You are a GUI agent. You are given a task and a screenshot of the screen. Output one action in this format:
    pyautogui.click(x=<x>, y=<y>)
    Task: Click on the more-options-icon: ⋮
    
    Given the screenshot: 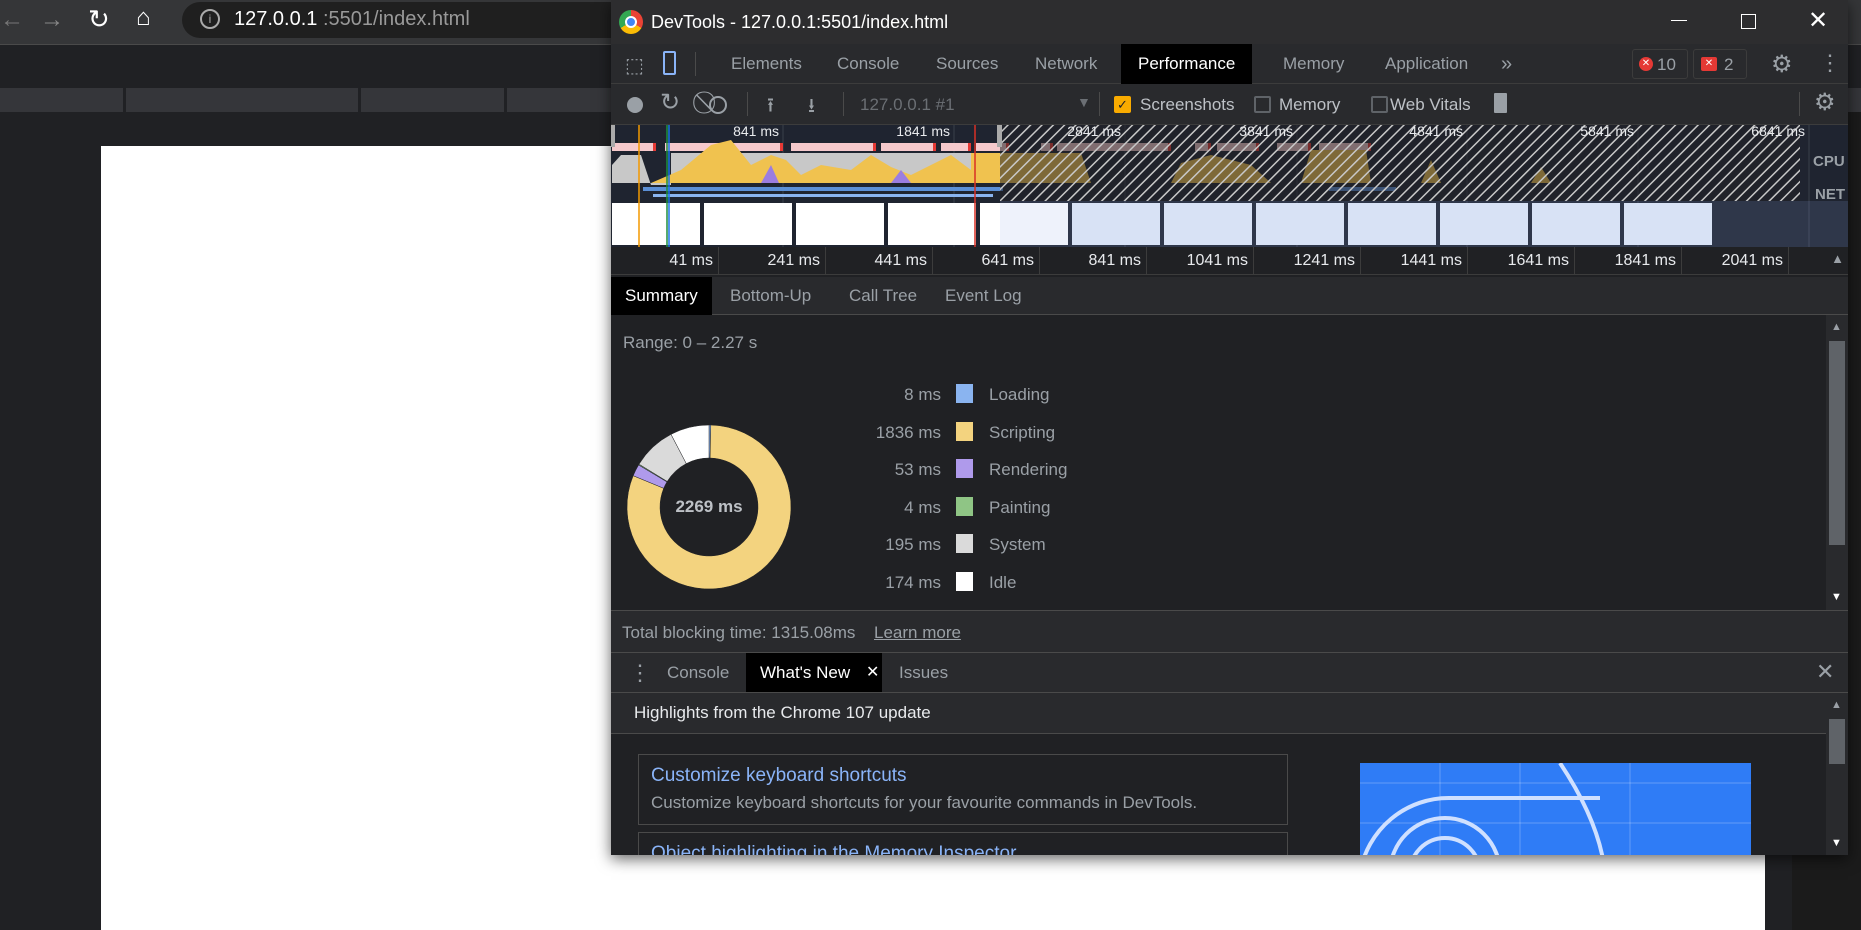 What is the action you would take?
    pyautogui.click(x=1830, y=63)
    